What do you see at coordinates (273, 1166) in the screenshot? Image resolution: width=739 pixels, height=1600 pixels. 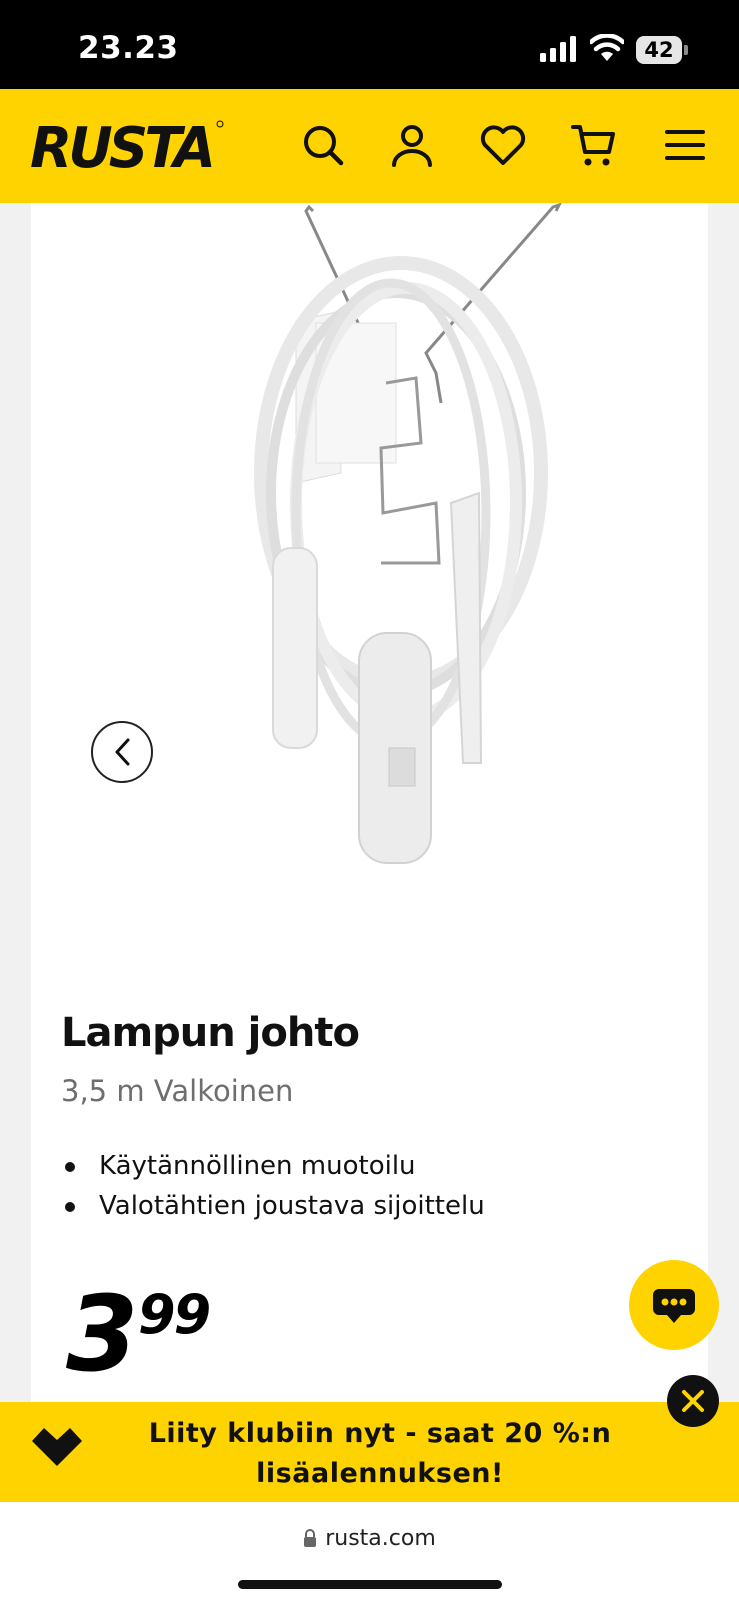 I see `feature-item: Käytännöllinen muotoilu` at bounding box center [273, 1166].